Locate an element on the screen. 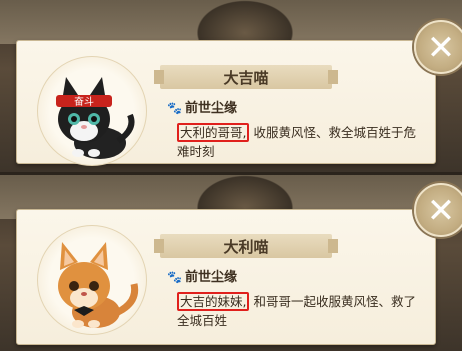 This screenshot has height=351, width=462. highlighted-relation: 大利的哥哥, is located at coordinates (213, 132).